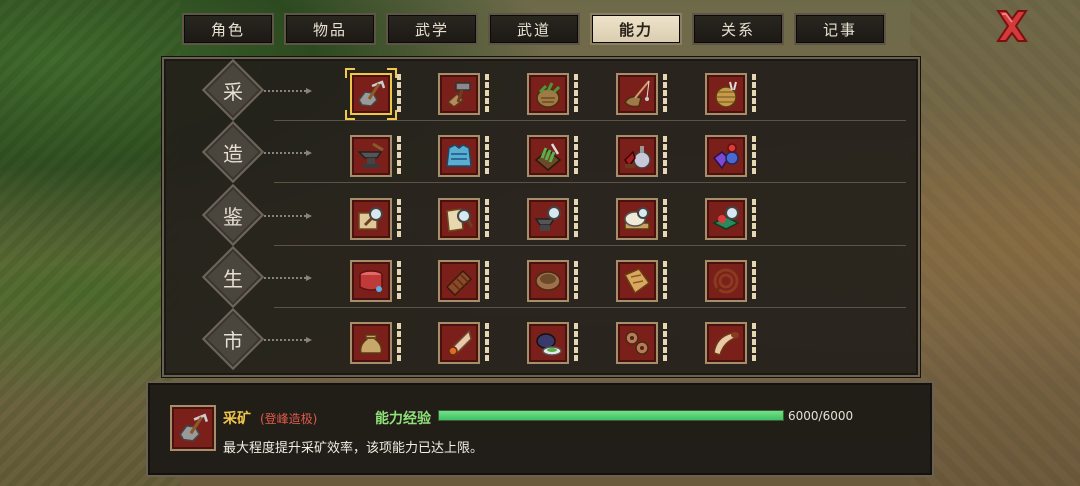  What do you see at coordinates (460, 342) in the screenshot?
I see `hand-coin-icon` at bounding box center [460, 342].